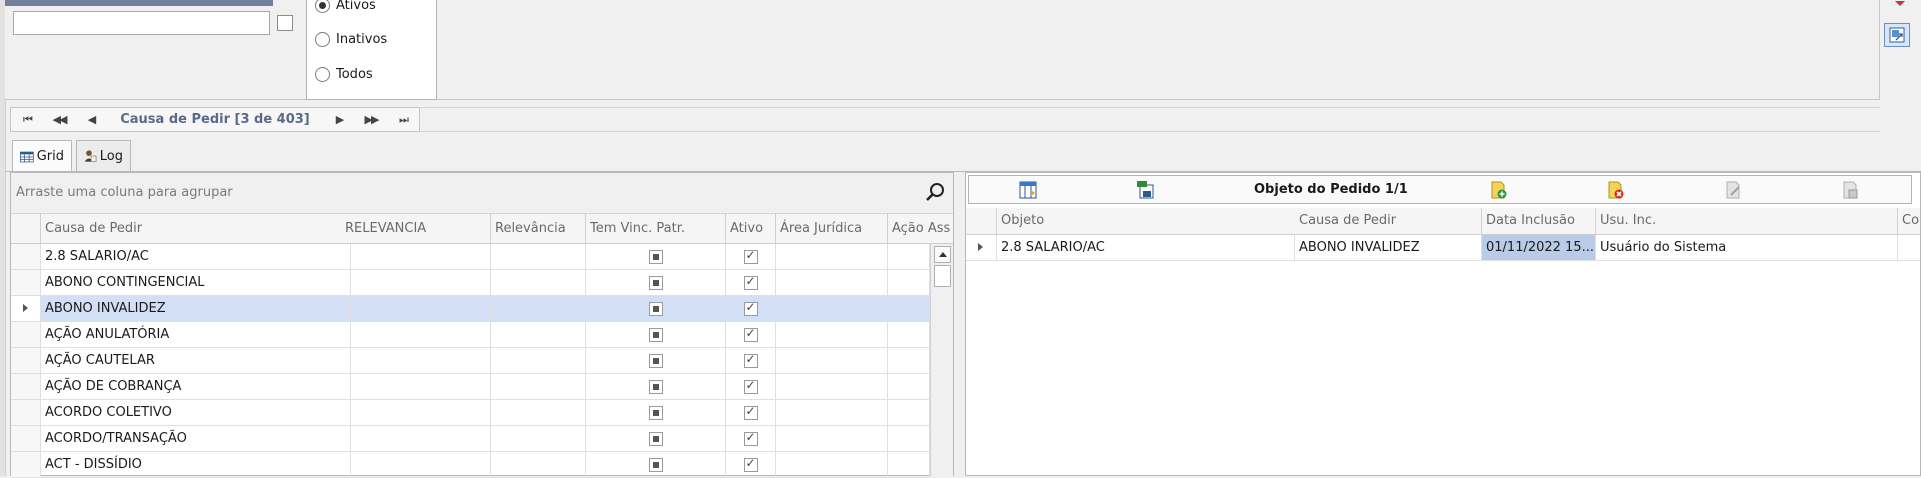  I want to click on r-cell-causa: ABONO INVALIDEZ, so click(1388, 248).